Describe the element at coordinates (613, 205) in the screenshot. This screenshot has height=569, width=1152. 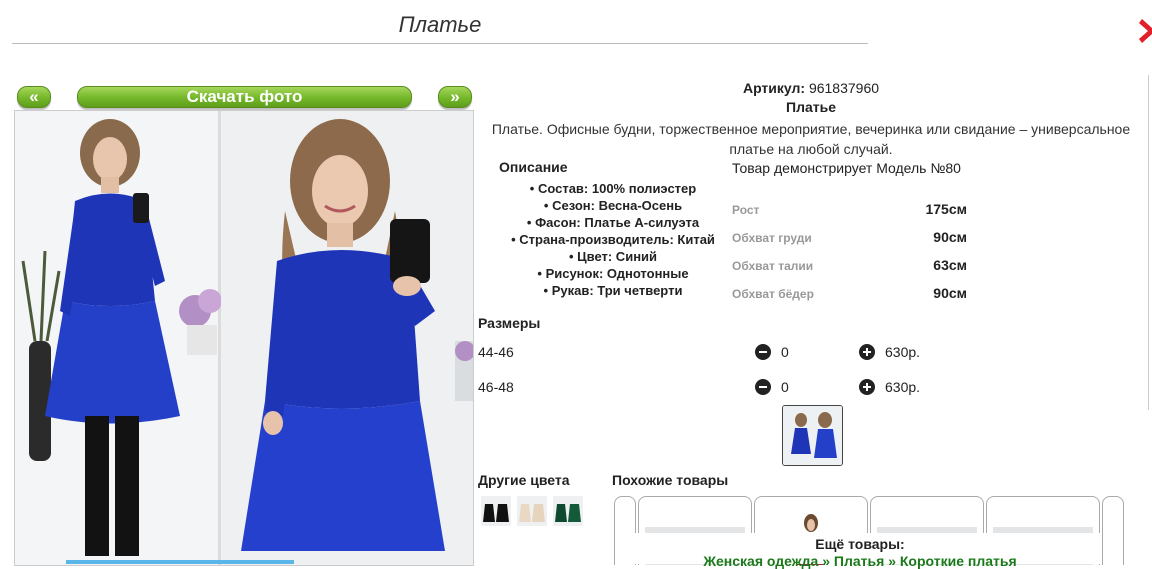
I see `spec-item: Сезон: Весна-Осень` at that location.